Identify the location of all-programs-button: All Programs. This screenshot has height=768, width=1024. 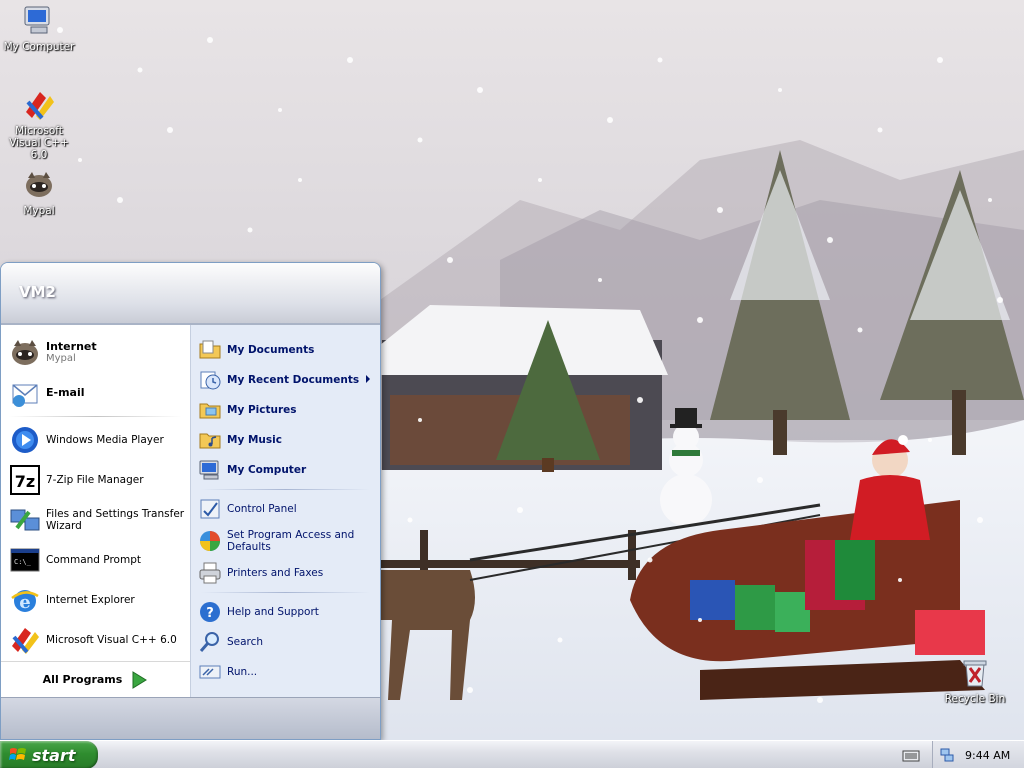
(95, 679).